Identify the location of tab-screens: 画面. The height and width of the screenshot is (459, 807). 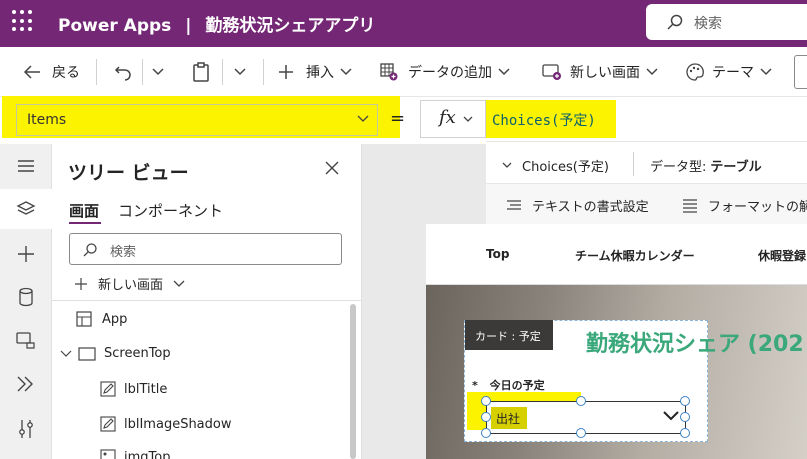
(84, 210).